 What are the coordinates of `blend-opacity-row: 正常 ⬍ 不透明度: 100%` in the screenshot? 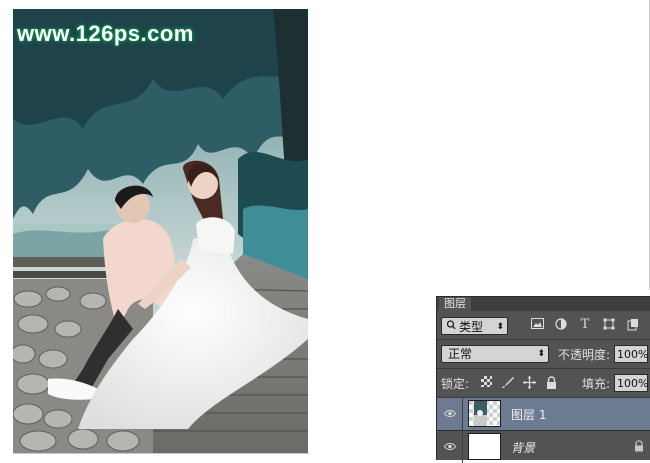 It's located at (543, 354).